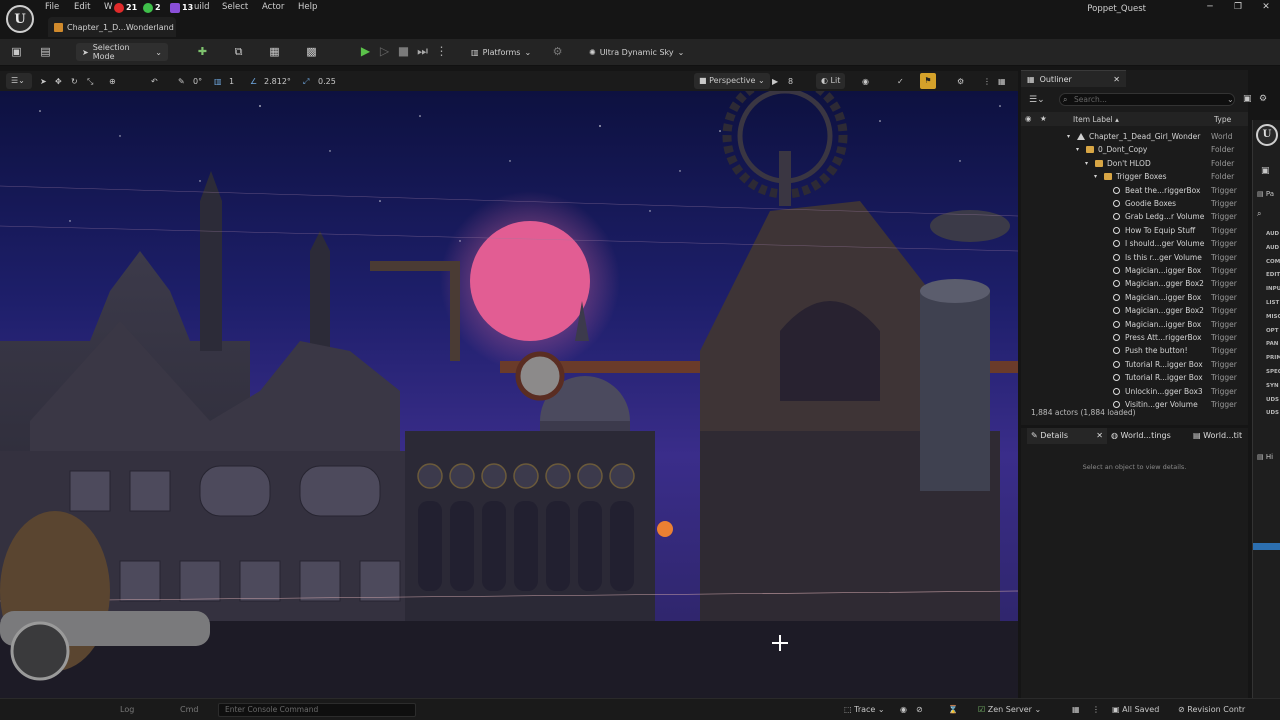 Image resolution: width=1280 pixels, height=720 pixels. I want to click on outliner-row: Unlockin...gger Box3 Trigger, so click(1134, 391).